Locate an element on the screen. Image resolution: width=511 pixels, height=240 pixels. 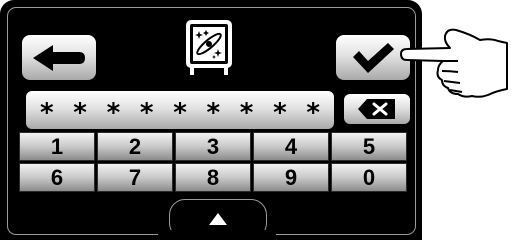
tab-base is located at coordinates (217, 235).